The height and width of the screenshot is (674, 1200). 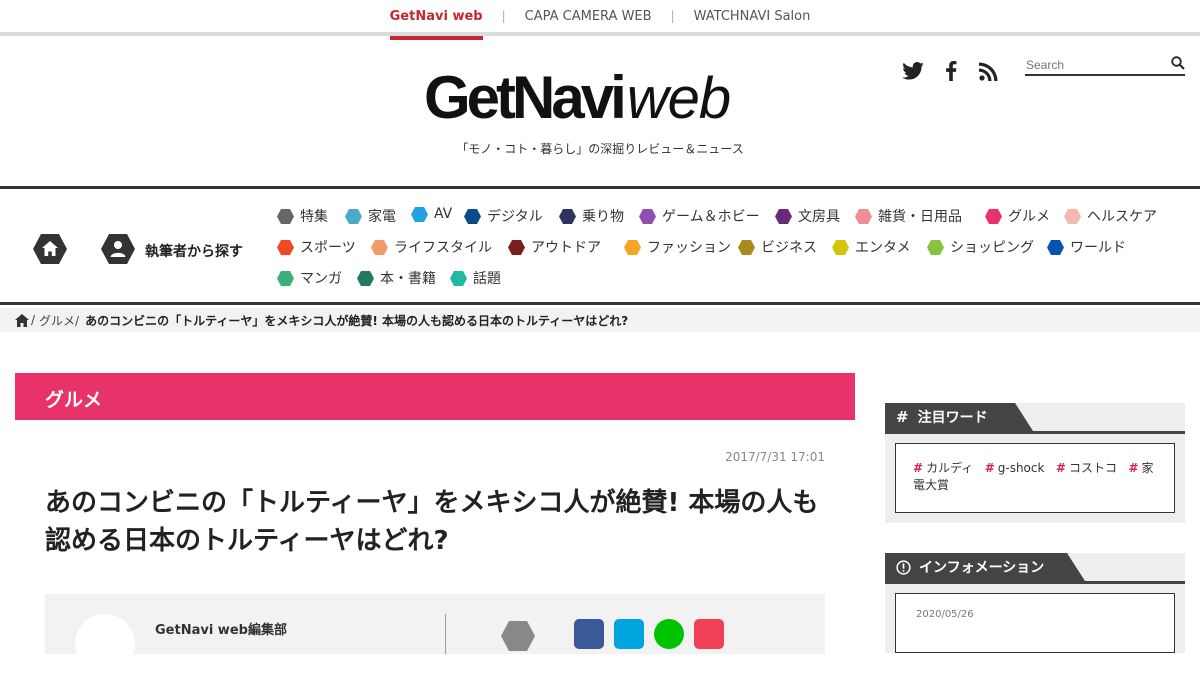 What do you see at coordinates (22, 320) in the screenshot?
I see `home-icon` at bounding box center [22, 320].